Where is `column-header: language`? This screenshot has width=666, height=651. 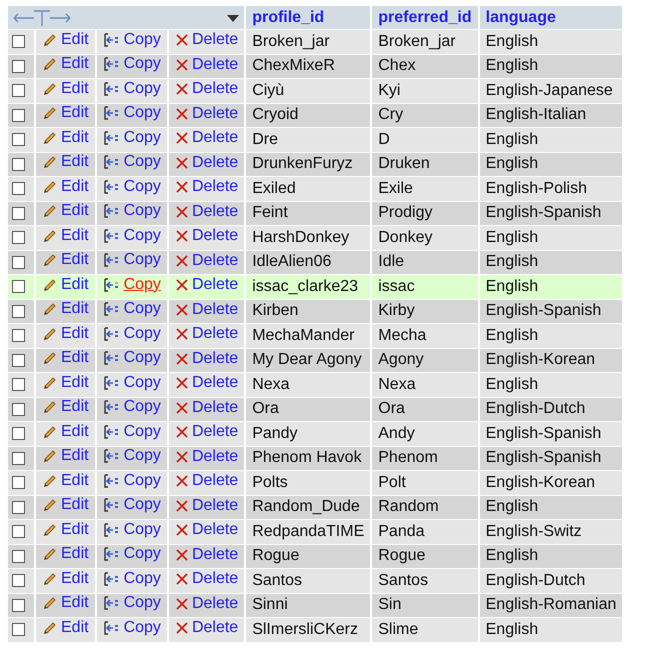 column-header: language is located at coordinates (551, 17).